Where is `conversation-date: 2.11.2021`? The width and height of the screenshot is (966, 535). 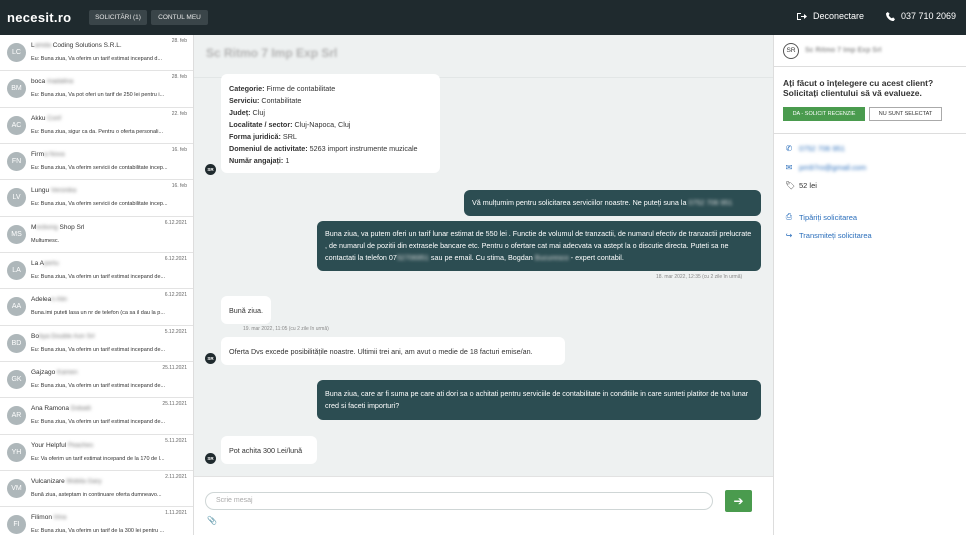 conversation-date: 2.11.2021 is located at coordinates (176, 477).